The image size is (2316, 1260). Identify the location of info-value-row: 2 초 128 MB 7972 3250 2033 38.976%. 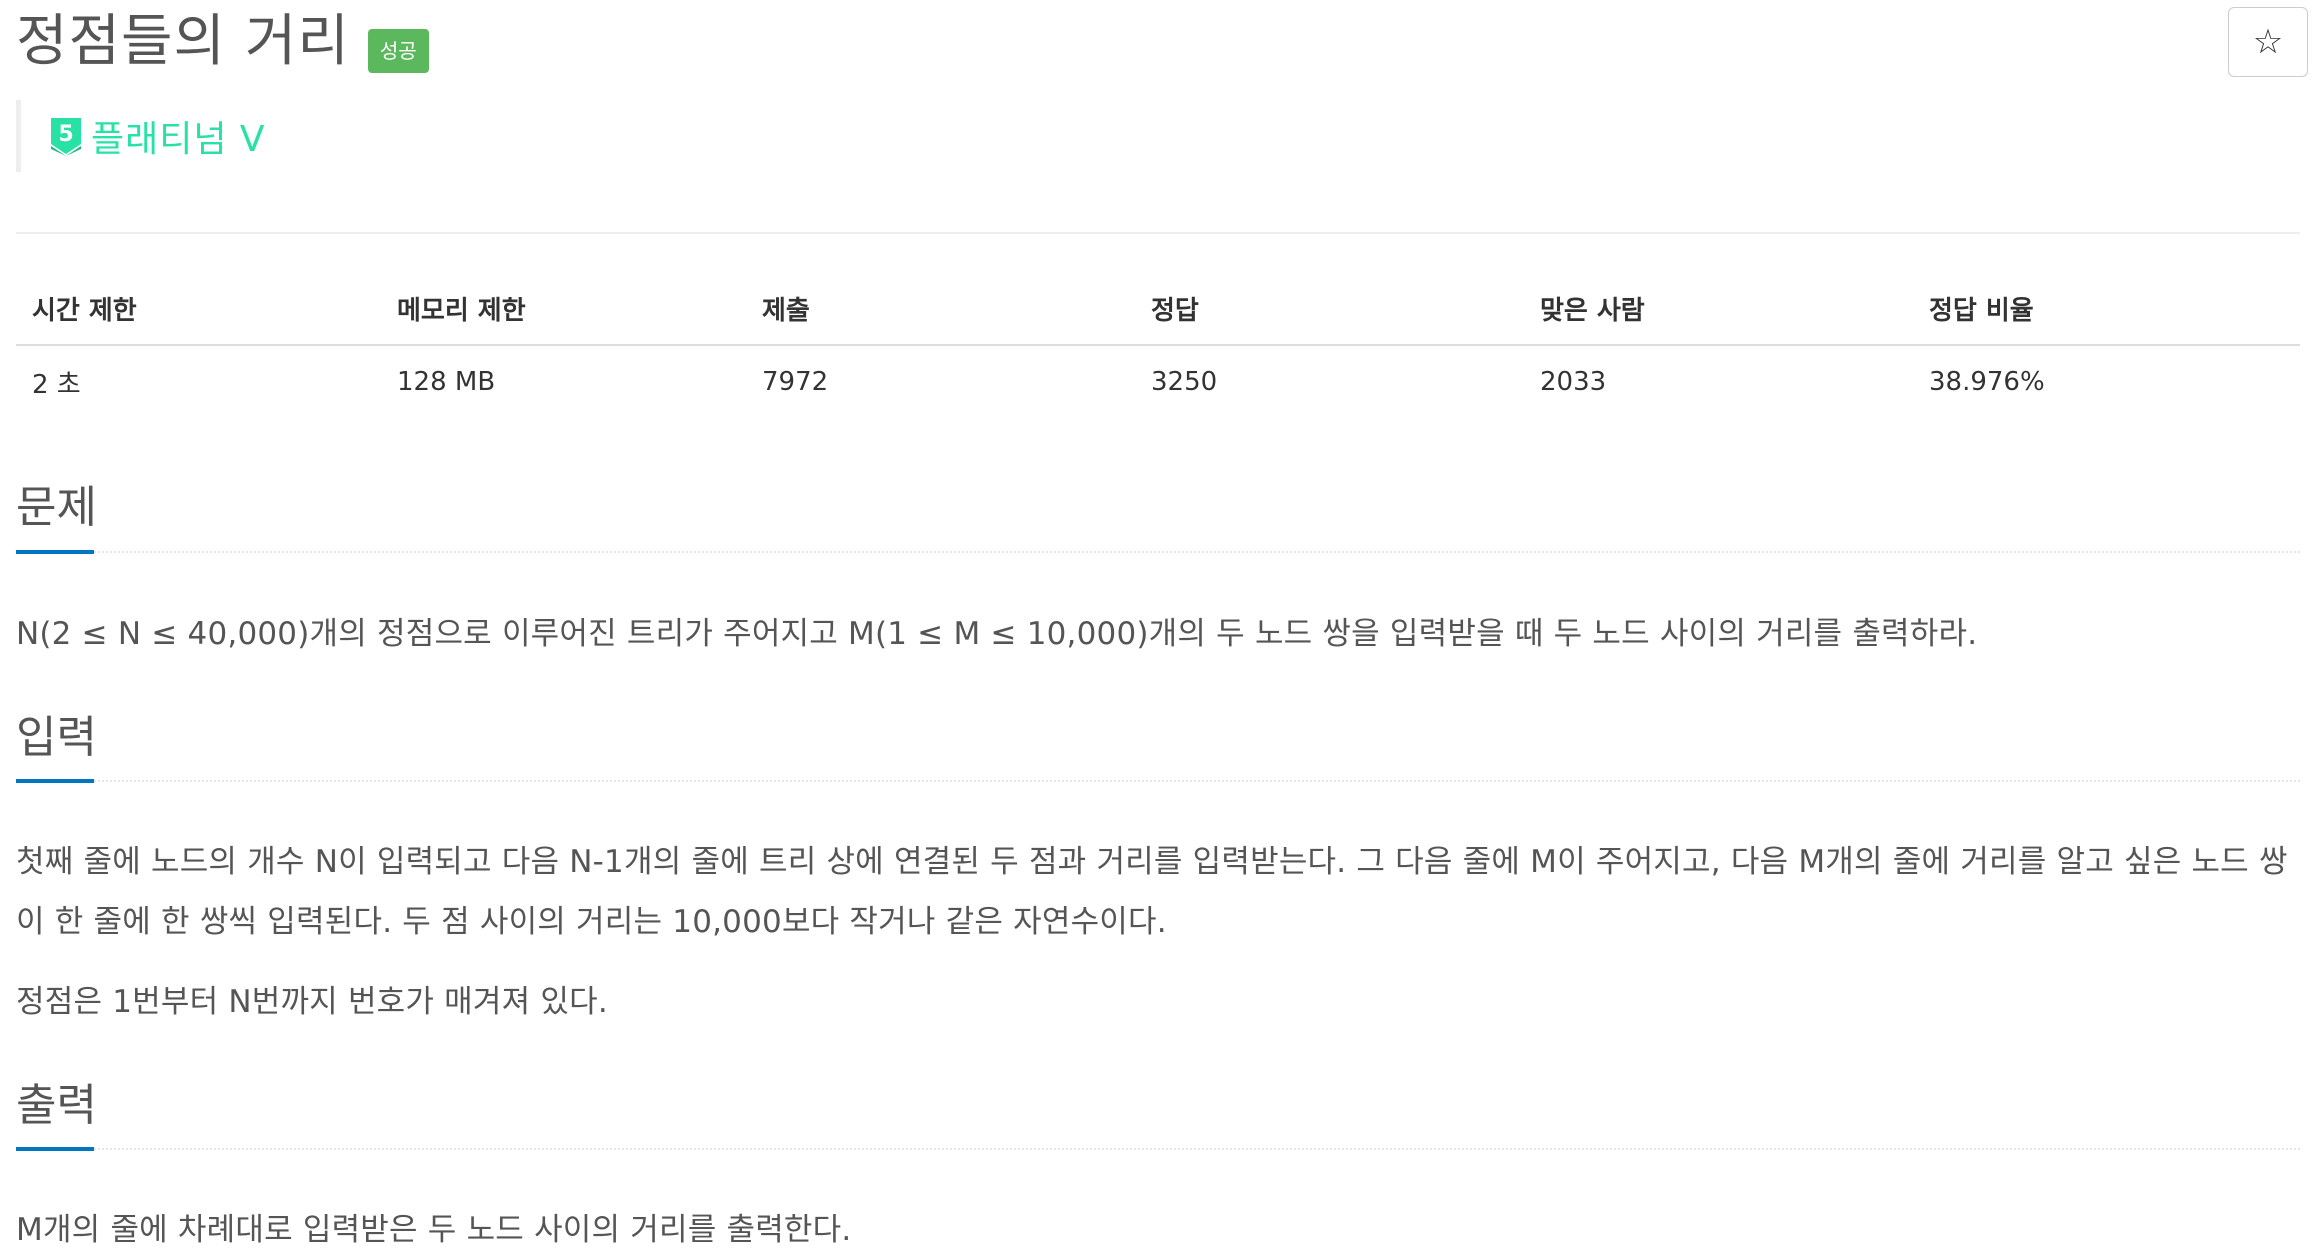
(1158, 381).